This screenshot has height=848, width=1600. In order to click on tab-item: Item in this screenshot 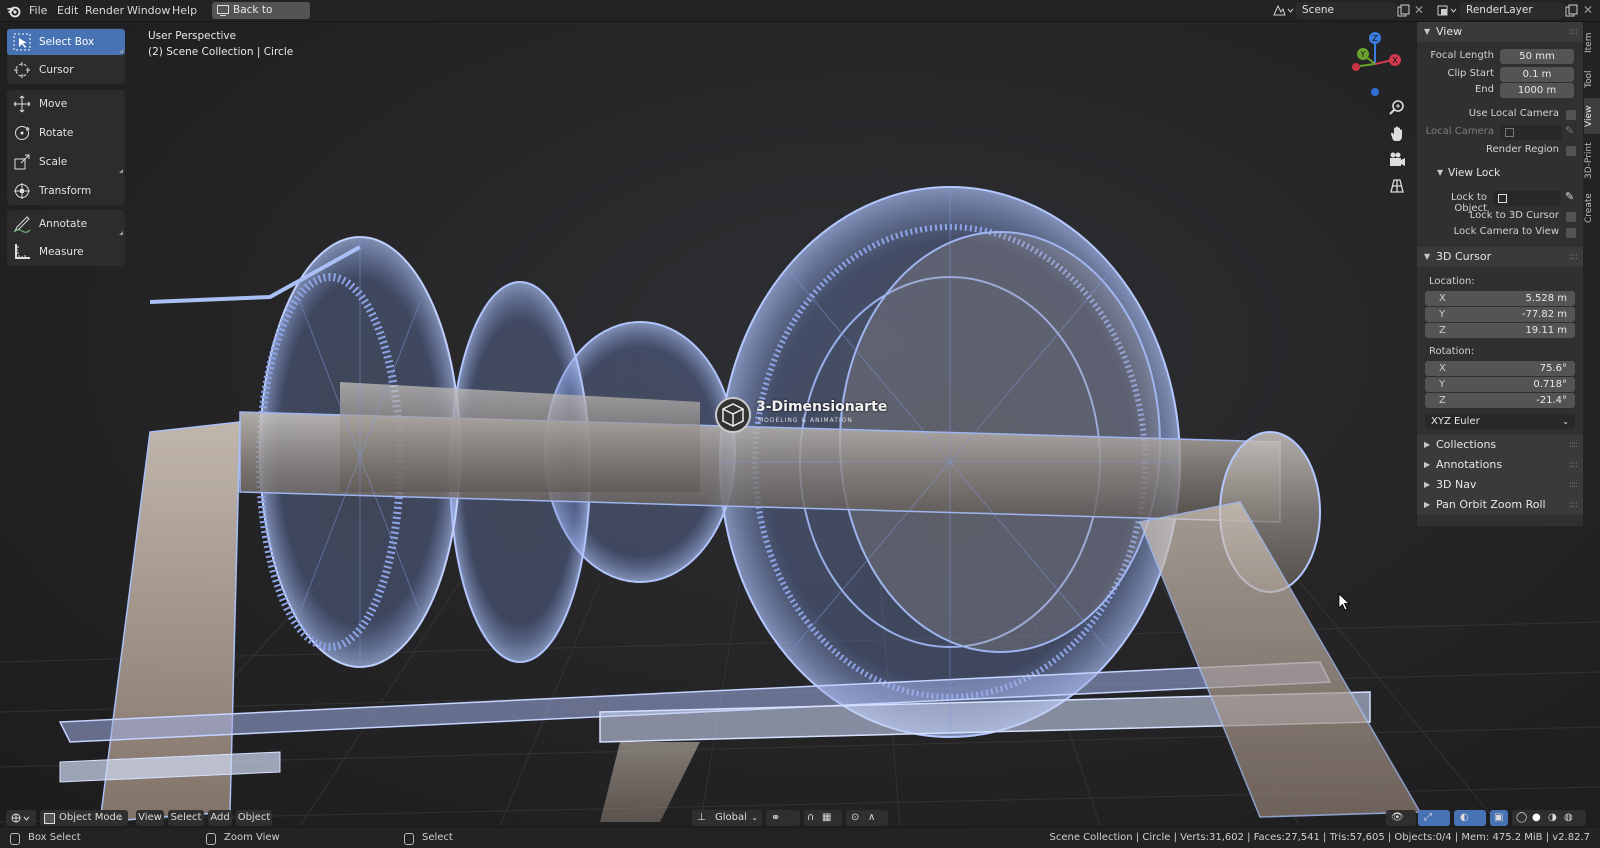, I will do `click(1592, 43)`.